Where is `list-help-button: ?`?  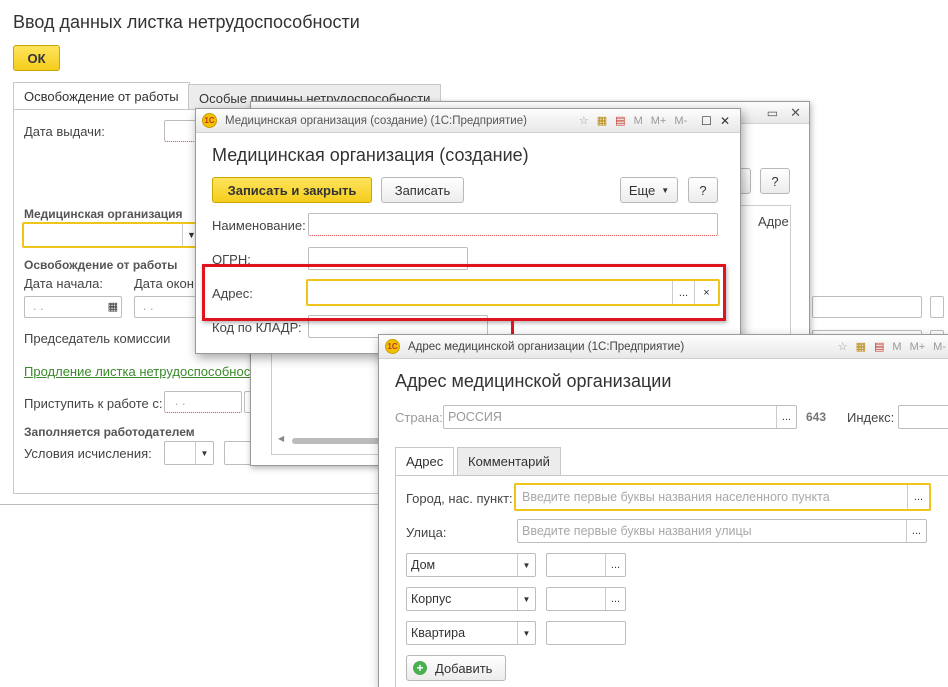
list-help-button: ? is located at coordinates (775, 181).